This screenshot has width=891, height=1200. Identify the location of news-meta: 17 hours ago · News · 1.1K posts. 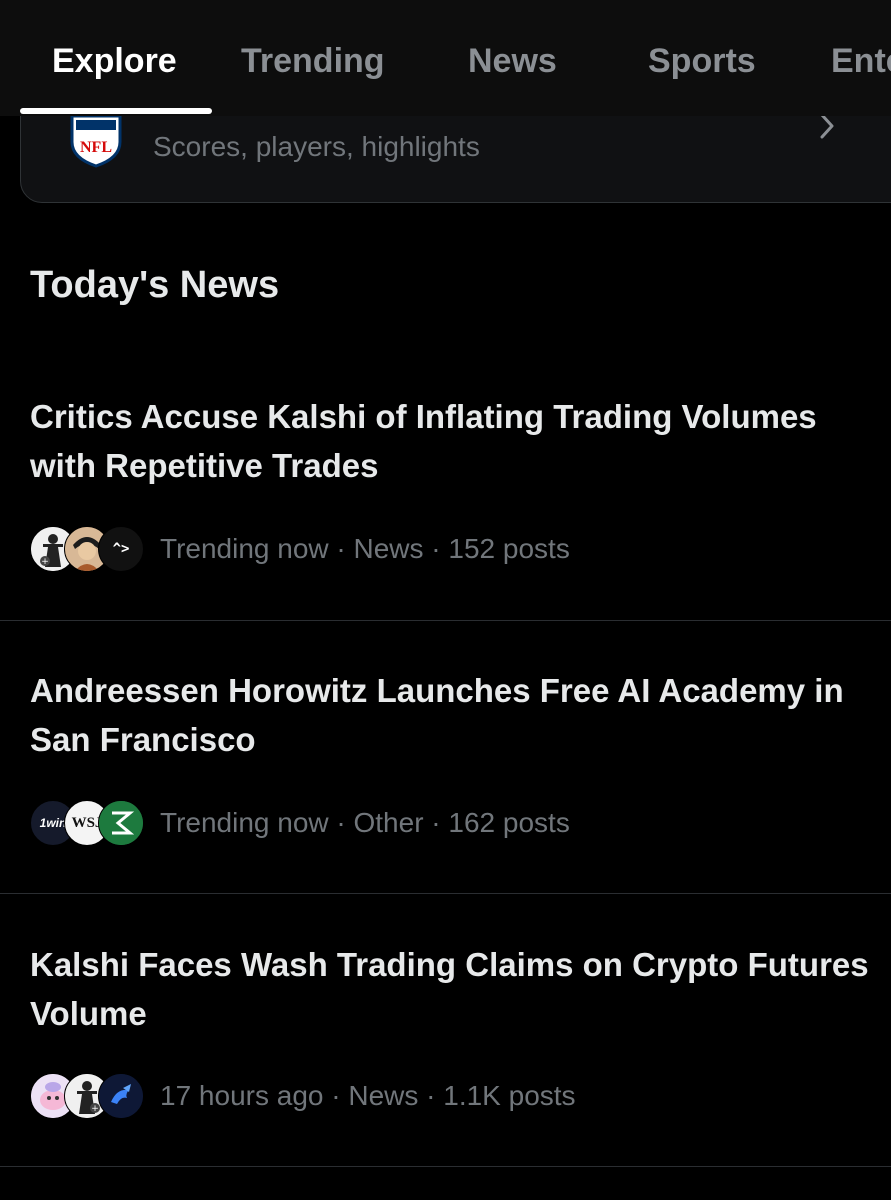
(368, 1095).